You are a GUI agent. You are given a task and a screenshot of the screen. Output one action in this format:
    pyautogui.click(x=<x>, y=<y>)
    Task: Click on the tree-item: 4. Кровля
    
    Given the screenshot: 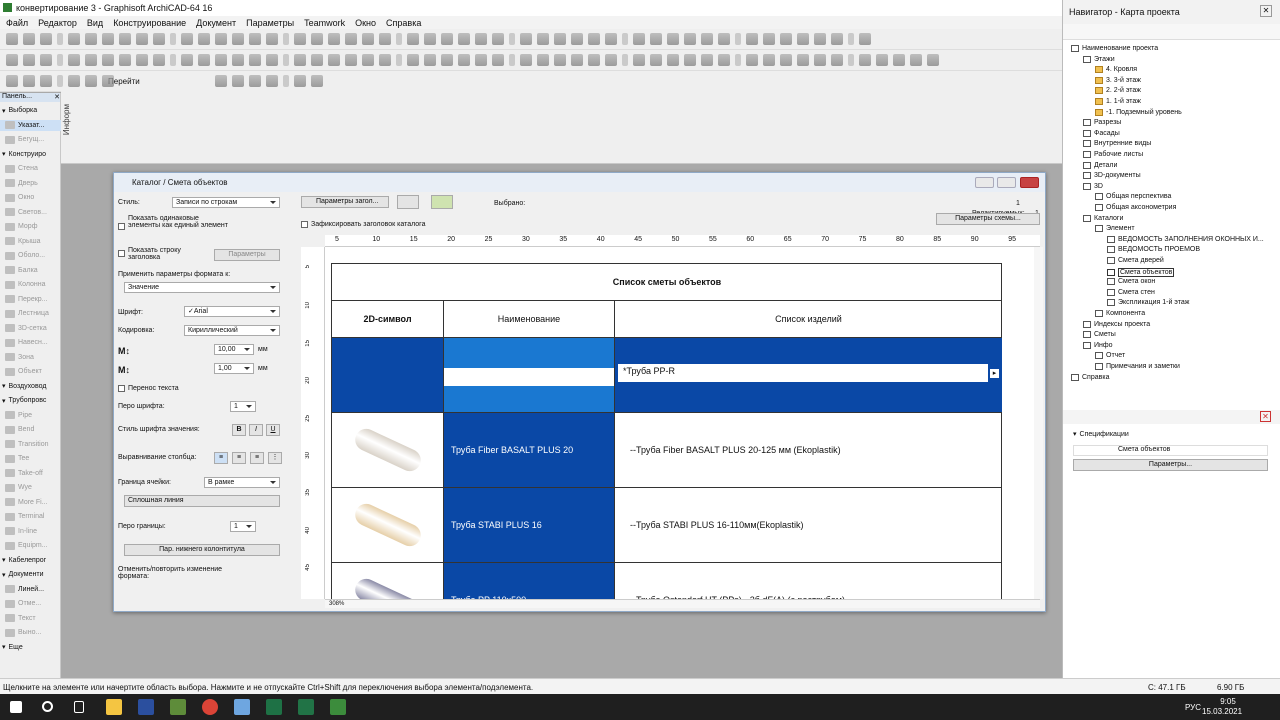 What is the action you would take?
    pyautogui.click(x=1116, y=70)
    